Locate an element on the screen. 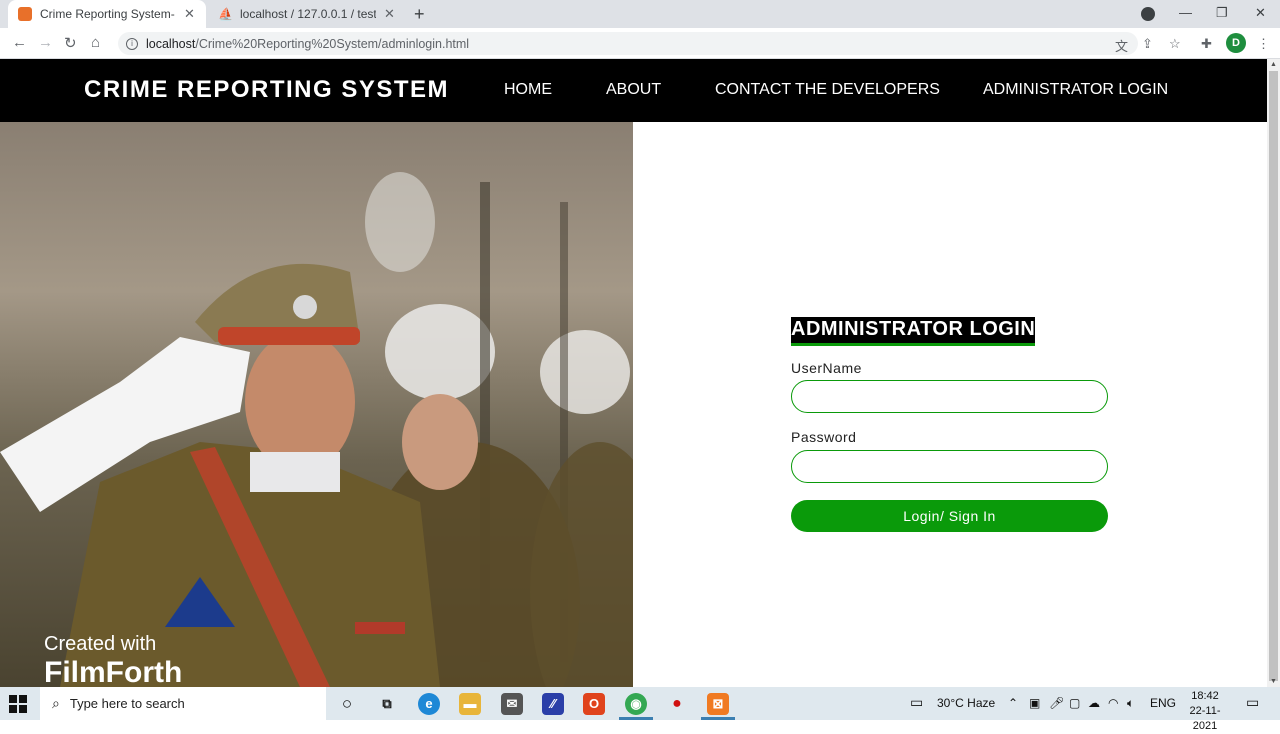 This screenshot has height=734, width=1280. nav-administrator-login: ADMINISTRATOR LOGIN is located at coordinates (1075, 90).